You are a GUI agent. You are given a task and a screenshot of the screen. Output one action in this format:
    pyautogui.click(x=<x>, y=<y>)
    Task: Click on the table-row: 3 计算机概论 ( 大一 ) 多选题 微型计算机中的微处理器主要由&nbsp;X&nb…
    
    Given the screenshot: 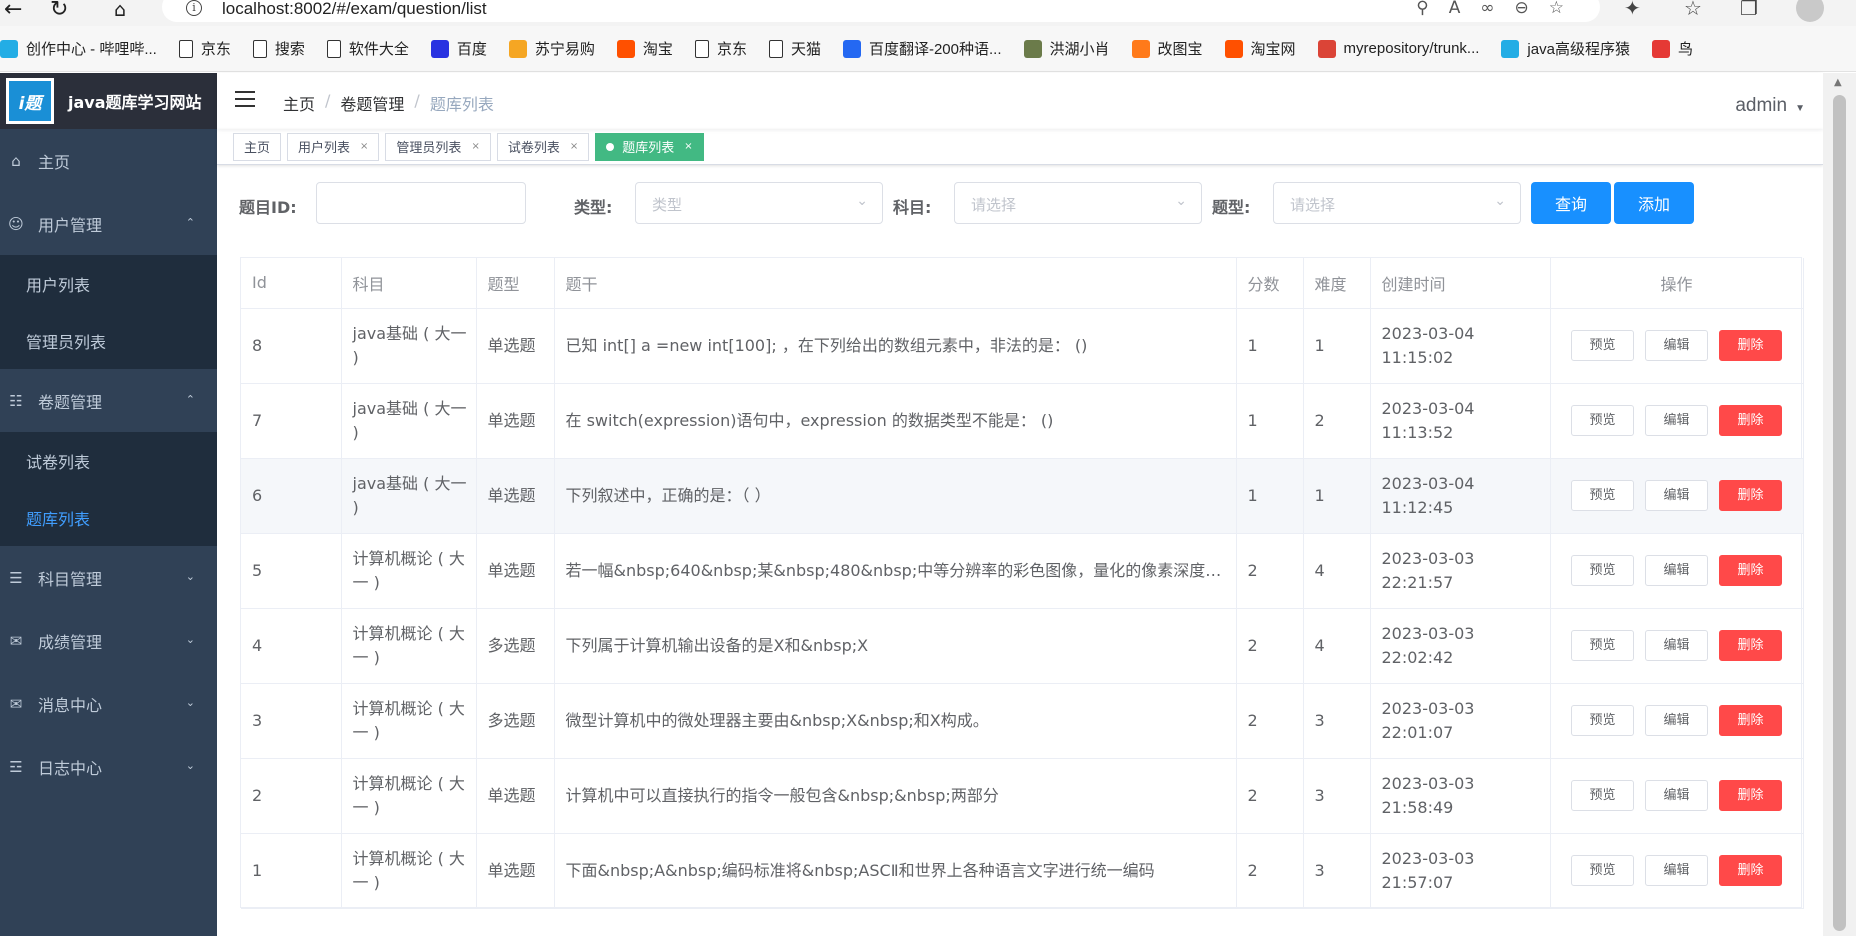 What is the action you would take?
    pyautogui.click(x=1022, y=721)
    